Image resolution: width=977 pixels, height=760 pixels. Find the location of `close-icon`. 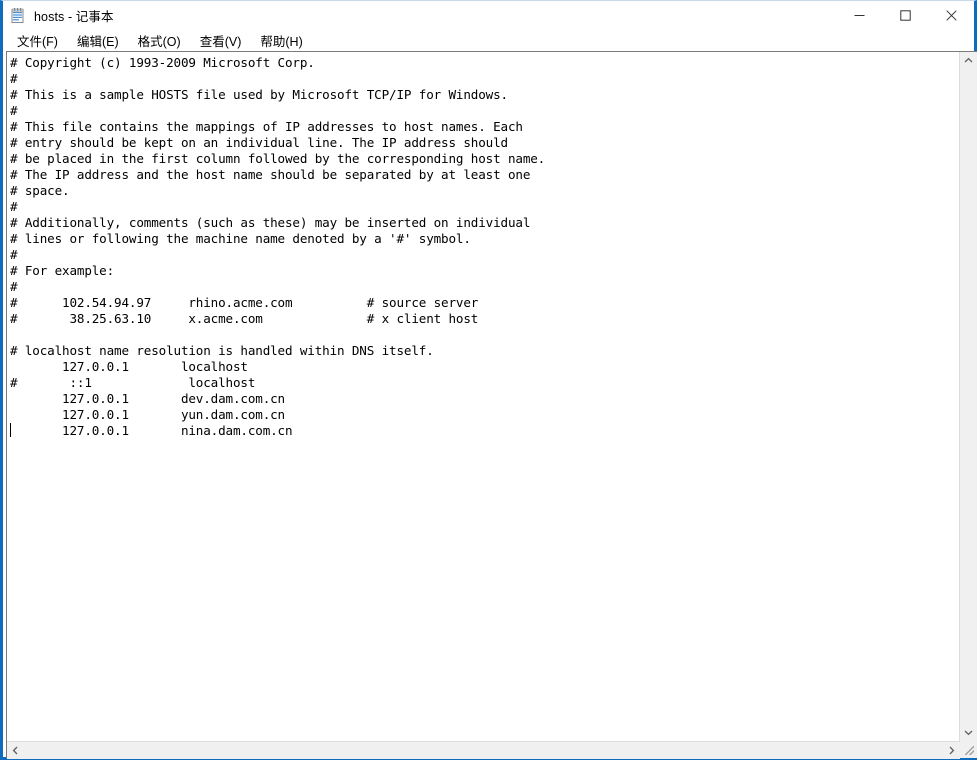

close-icon is located at coordinates (951, 15).